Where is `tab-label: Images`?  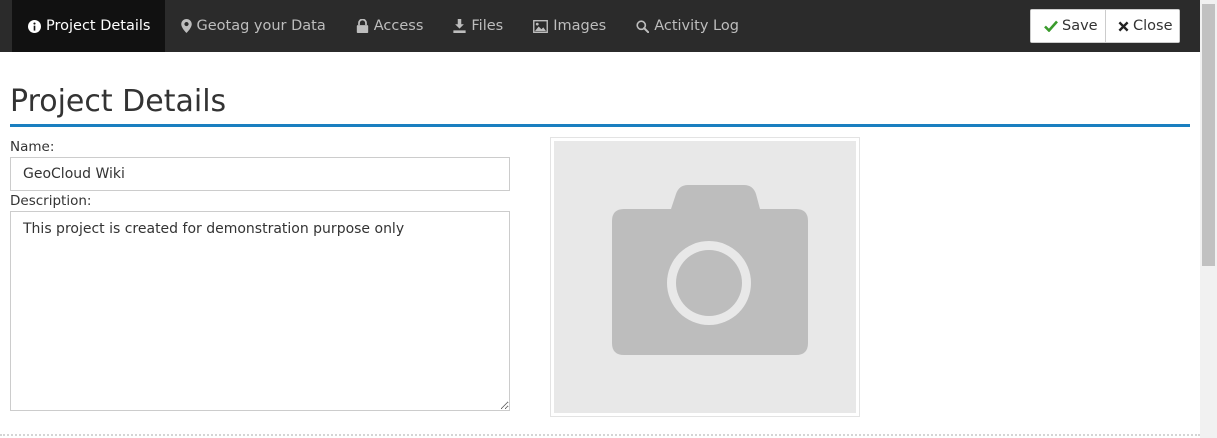
tab-label: Images is located at coordinates (580, 26).